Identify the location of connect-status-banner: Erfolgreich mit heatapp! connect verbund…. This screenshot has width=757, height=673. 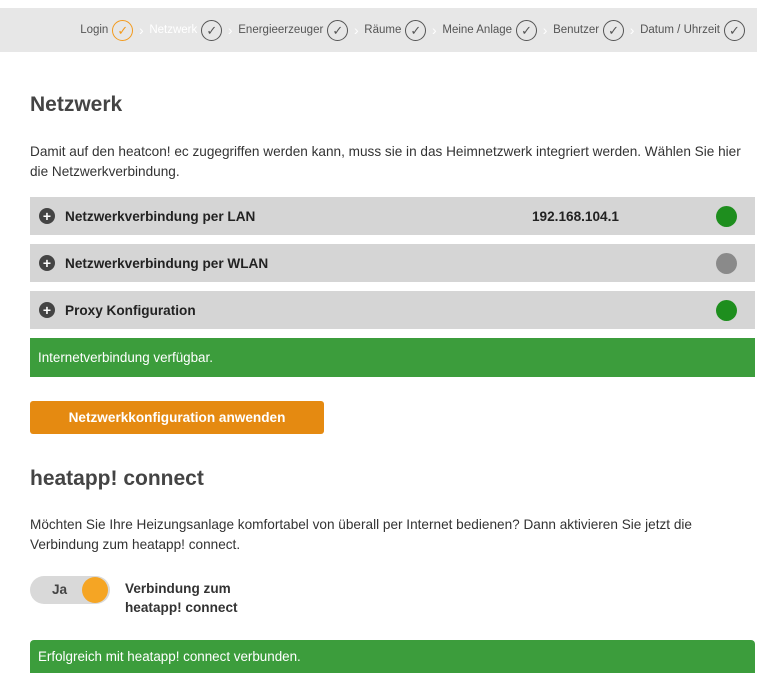
(392, 656).